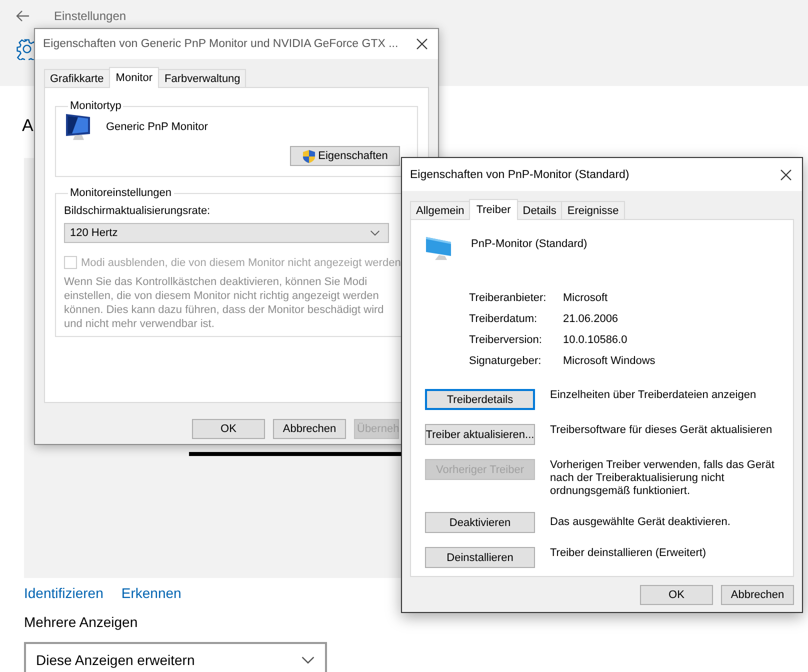 This screenshot has height=672, width=808. Describe the element at coordinates (81, 623) in the screenshot. I see `section-label: Mehrere Anzeigen` at that location.